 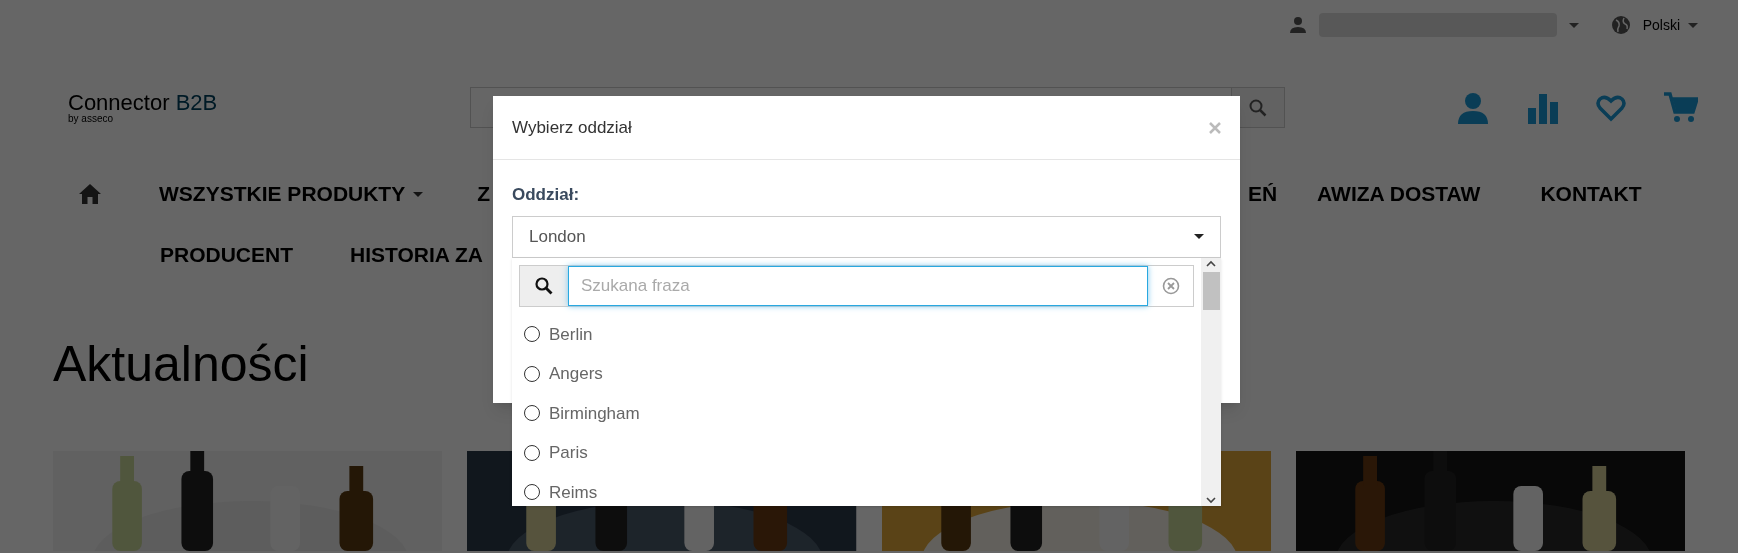 What do you see at coordinates (1543, 107) in the screenshot?
I see `bar-chart-icon` at bounding box center [1543, 107].